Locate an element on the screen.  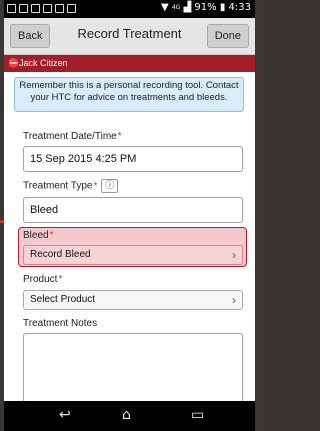
date-field: 15 Sep 2015 4:25 PM is located at coordinates (133, 159).